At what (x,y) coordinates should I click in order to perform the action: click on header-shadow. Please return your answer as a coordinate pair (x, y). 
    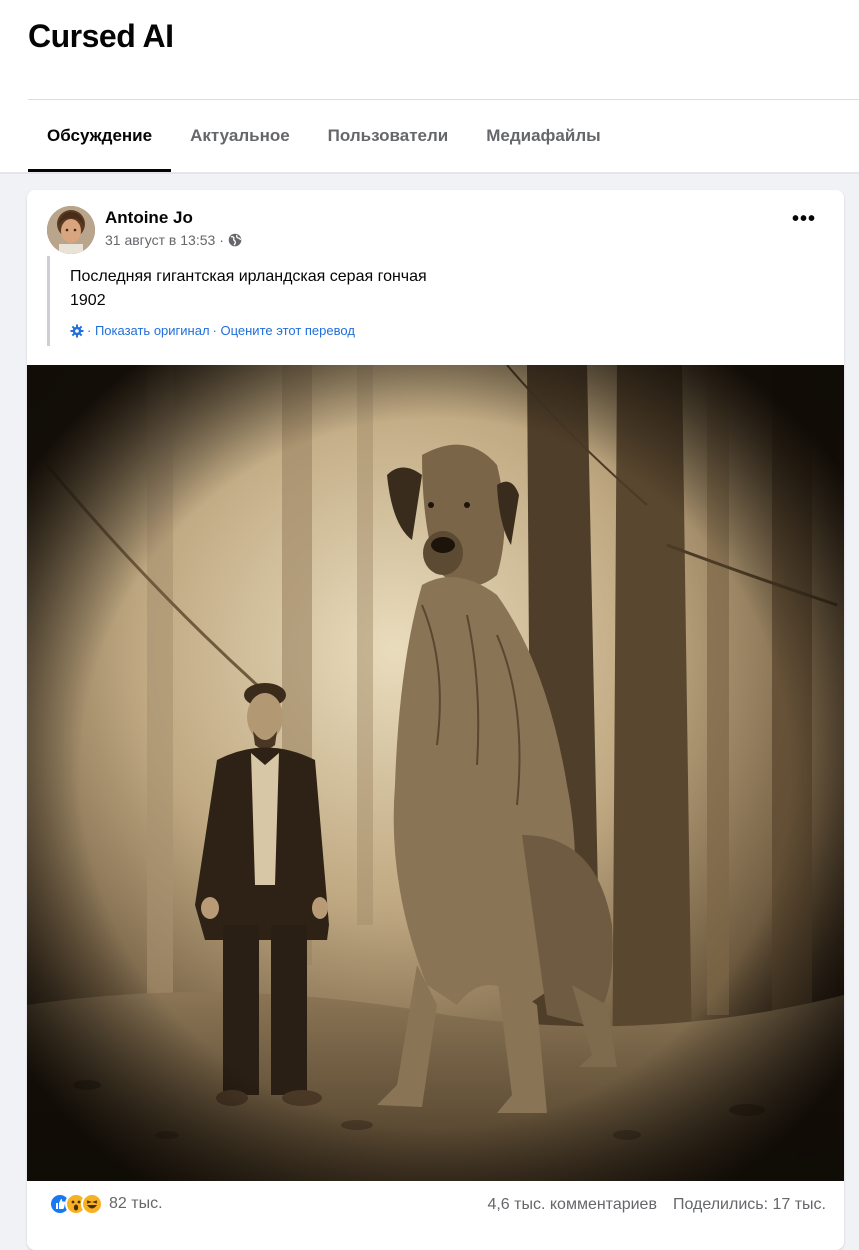
    Looking at the image, I should click on (429, 173).